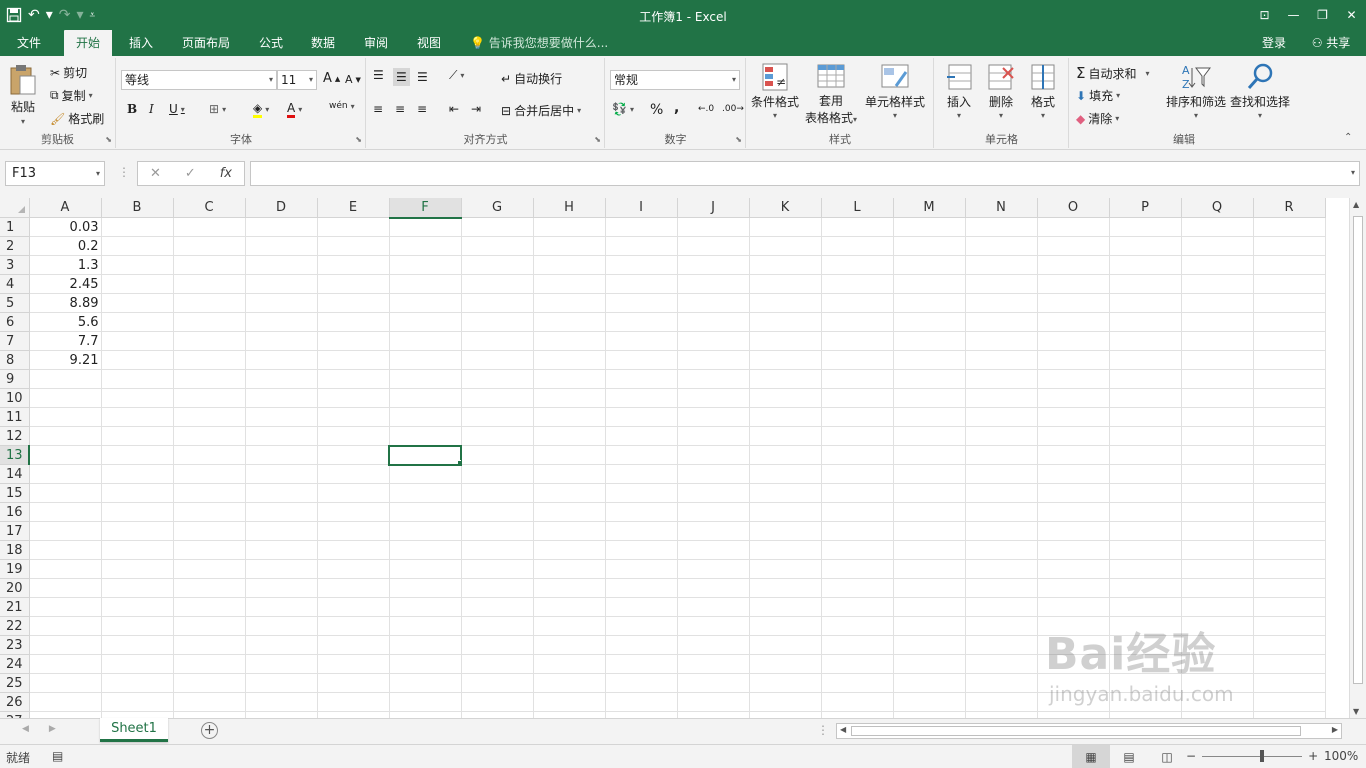 This screenshot has width=1366, height=768. I want to click on row-header: 2, so click(15, 246).